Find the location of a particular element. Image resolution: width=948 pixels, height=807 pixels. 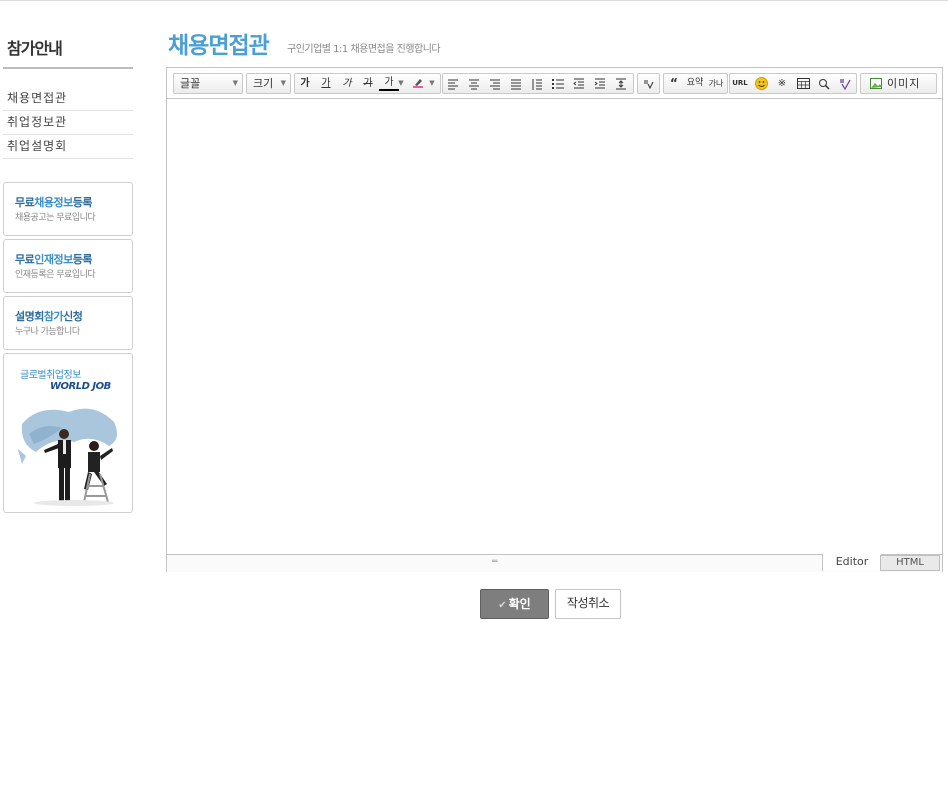

briefing-apply-box: 설명회참가신청 누구나 가능합니다 is located at coordinates (68, 323).